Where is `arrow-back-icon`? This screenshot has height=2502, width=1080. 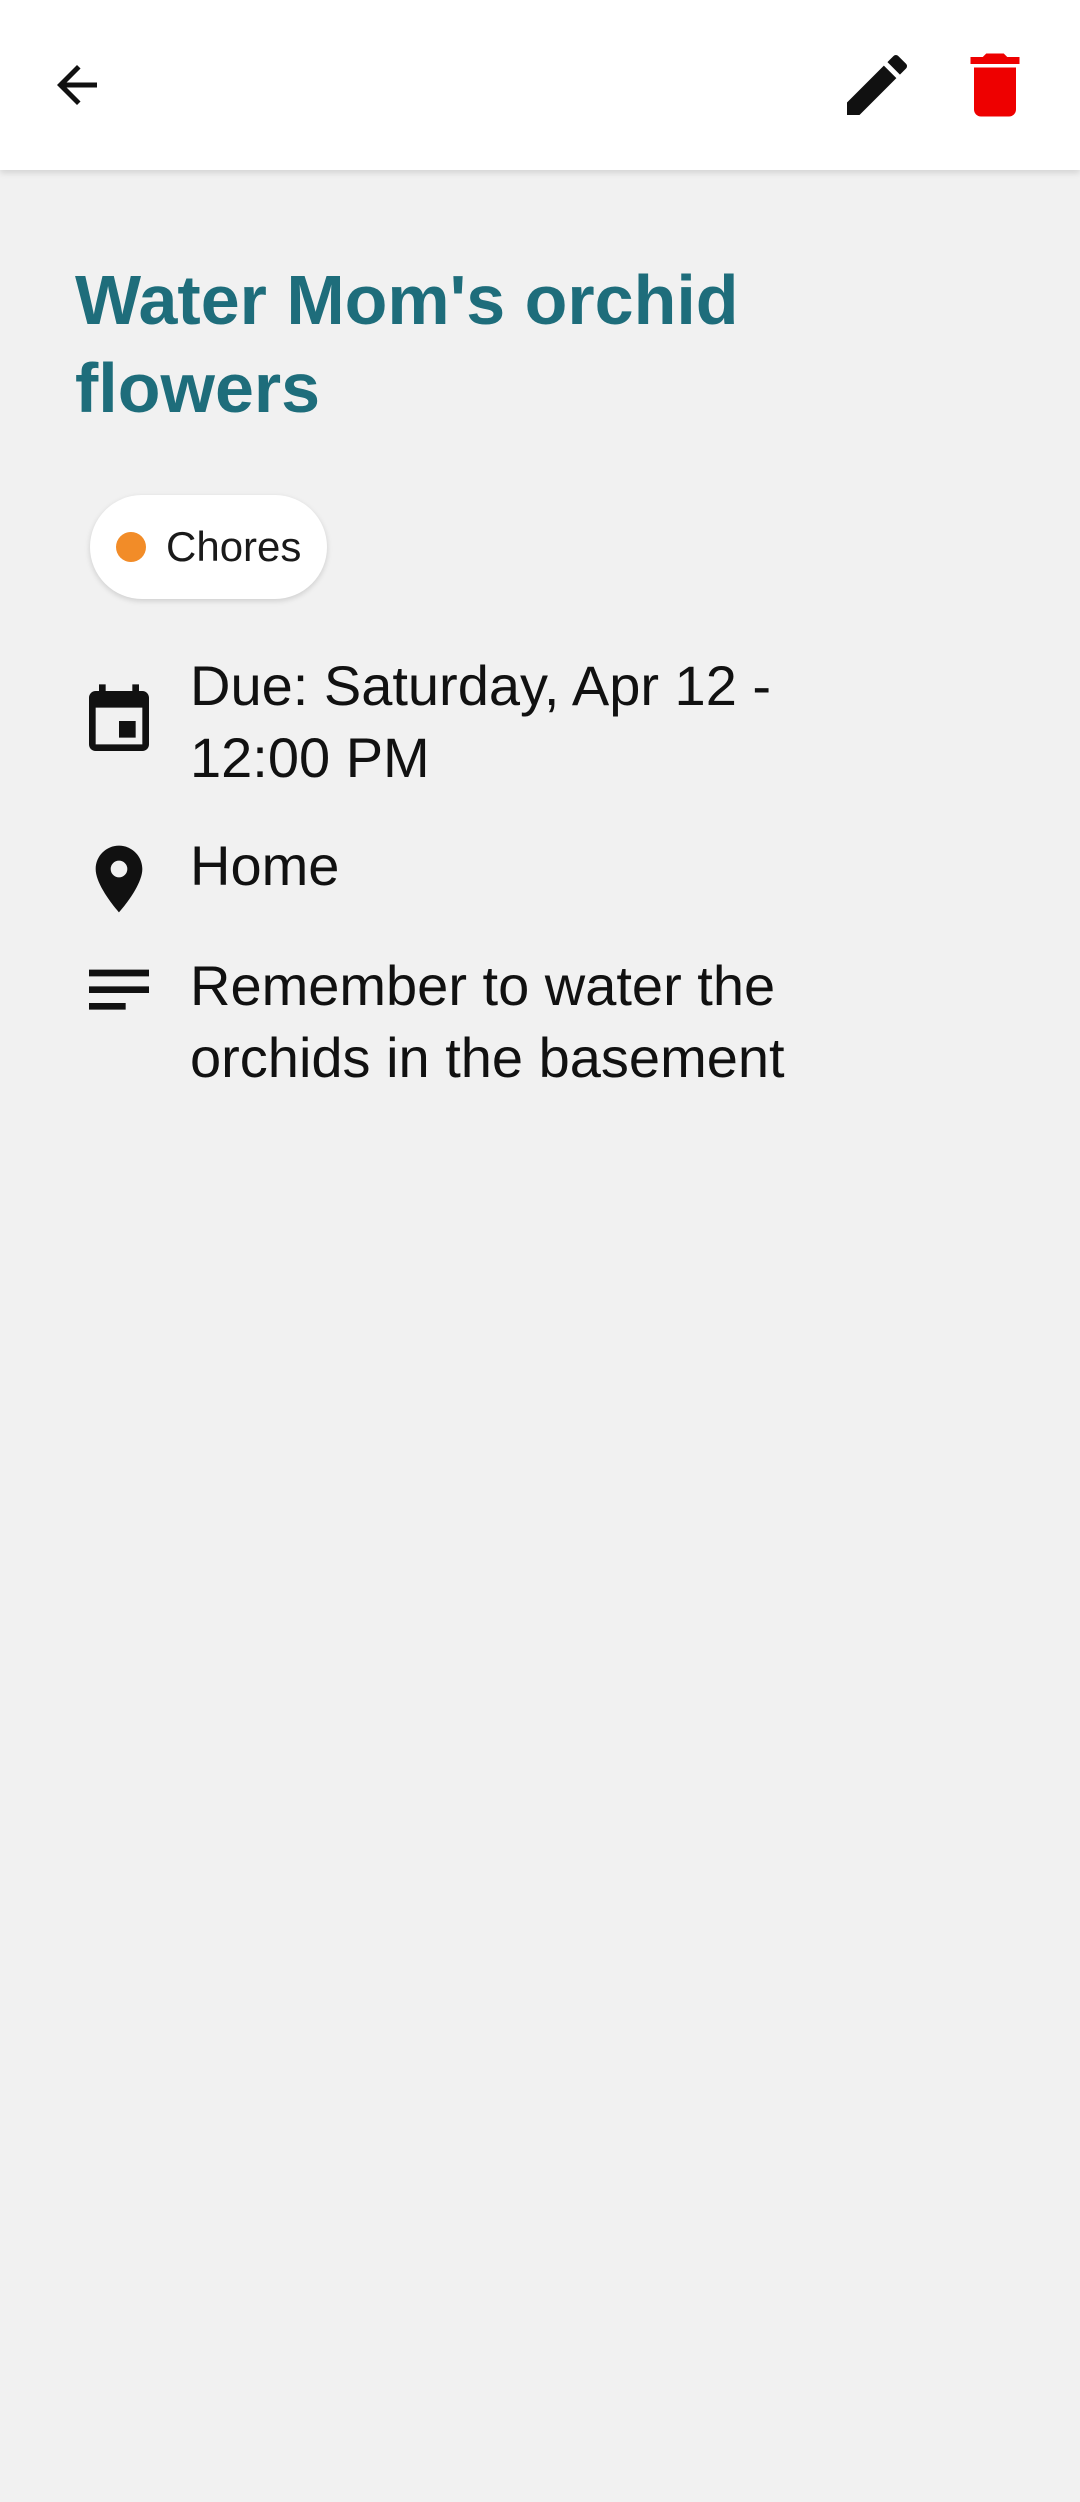
arrow-back-icon is located at coordinates (77, 85).